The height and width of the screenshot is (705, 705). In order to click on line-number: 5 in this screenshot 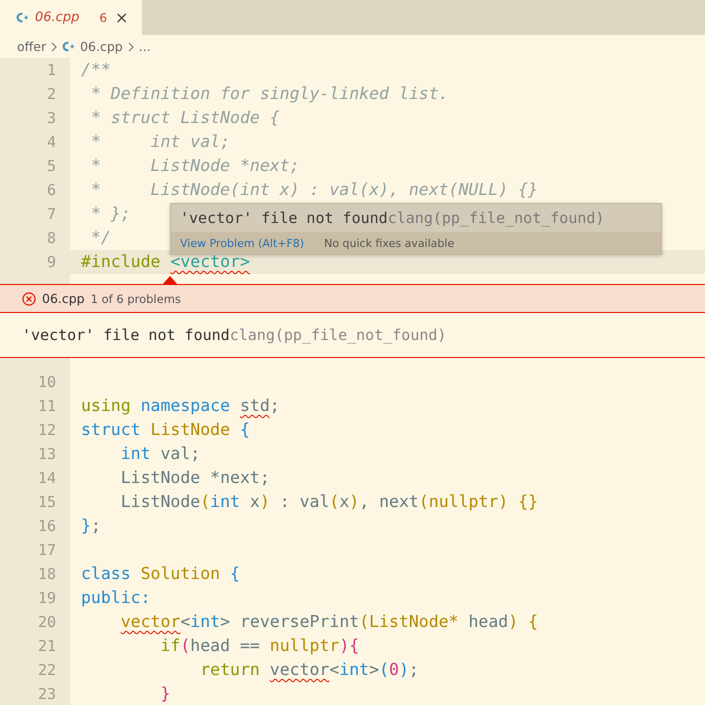, I will do `click(51, 166)`.